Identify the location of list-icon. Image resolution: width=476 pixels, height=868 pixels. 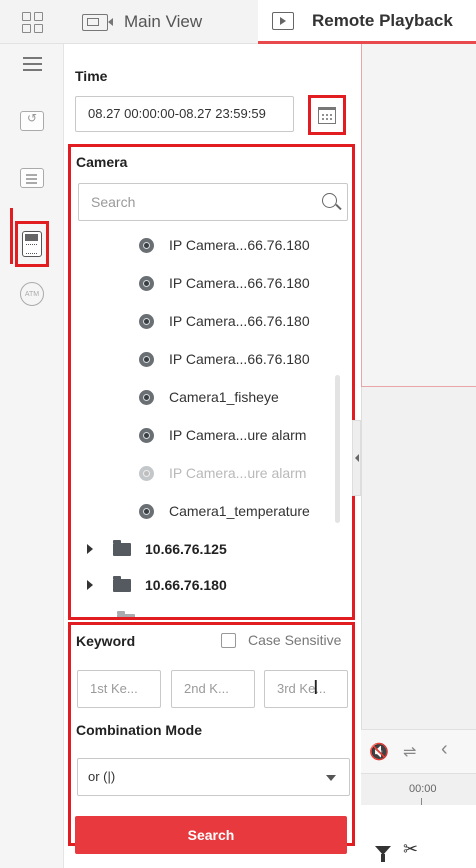
(32, 178).